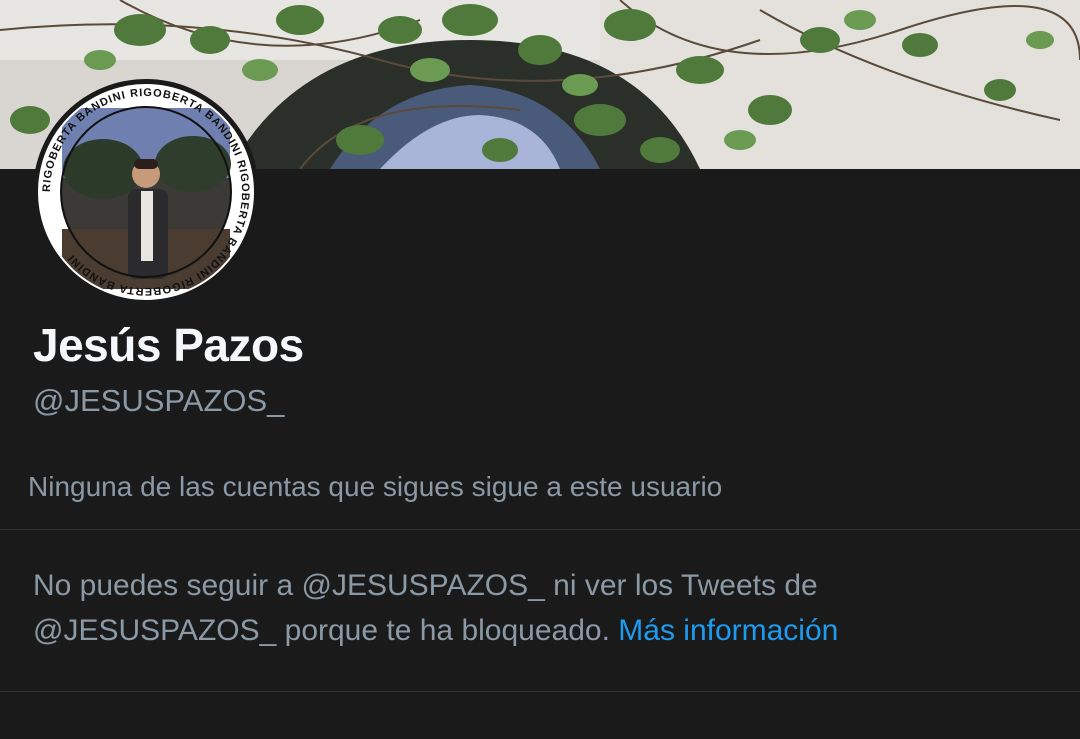 The height and width of the screenshot is (739, 1080). I want to click on blocked-notice-line2: @JESUSPAZOS_ porque te ha bloqueado., so click(321, 630).